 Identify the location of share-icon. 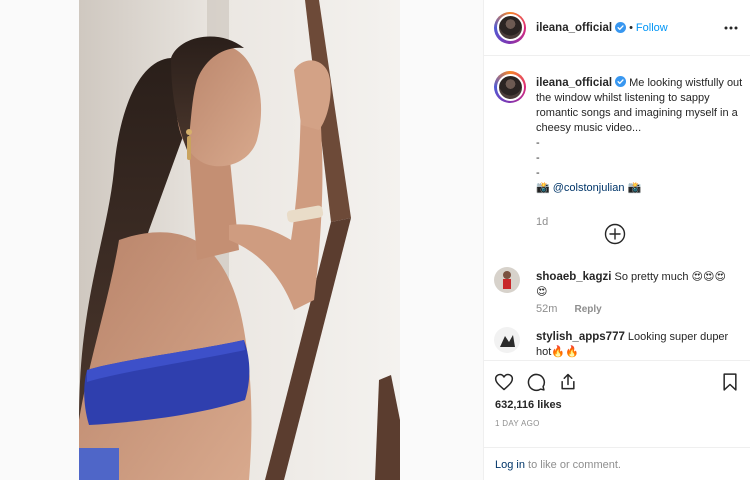
(568, 382).